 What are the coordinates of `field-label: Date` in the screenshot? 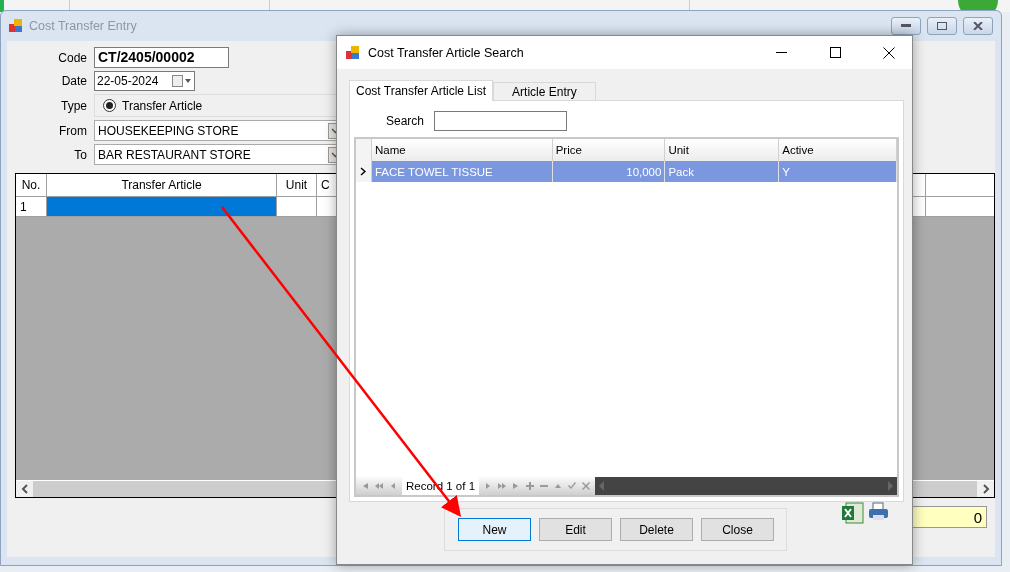 It's located at (73, 81).